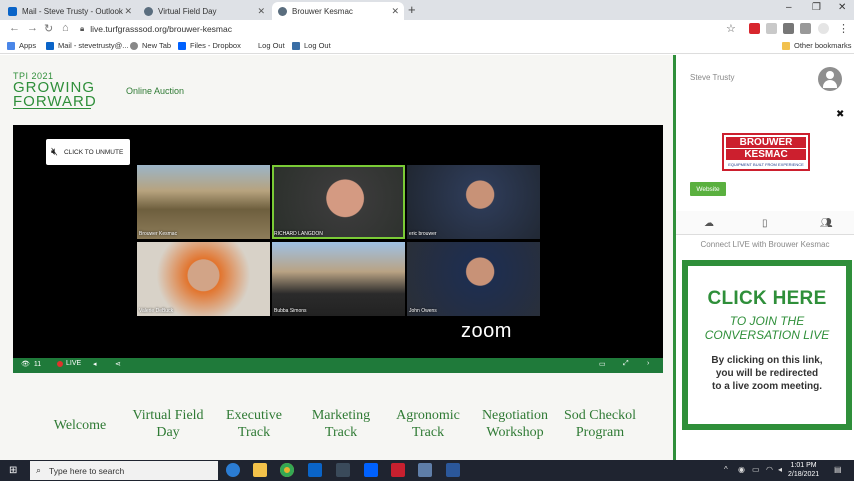 This screenshot has height=481, width=854. Describe the element at coordinates (741, 469) in the screenshot. I see `tray-icon: ◉` at that location.